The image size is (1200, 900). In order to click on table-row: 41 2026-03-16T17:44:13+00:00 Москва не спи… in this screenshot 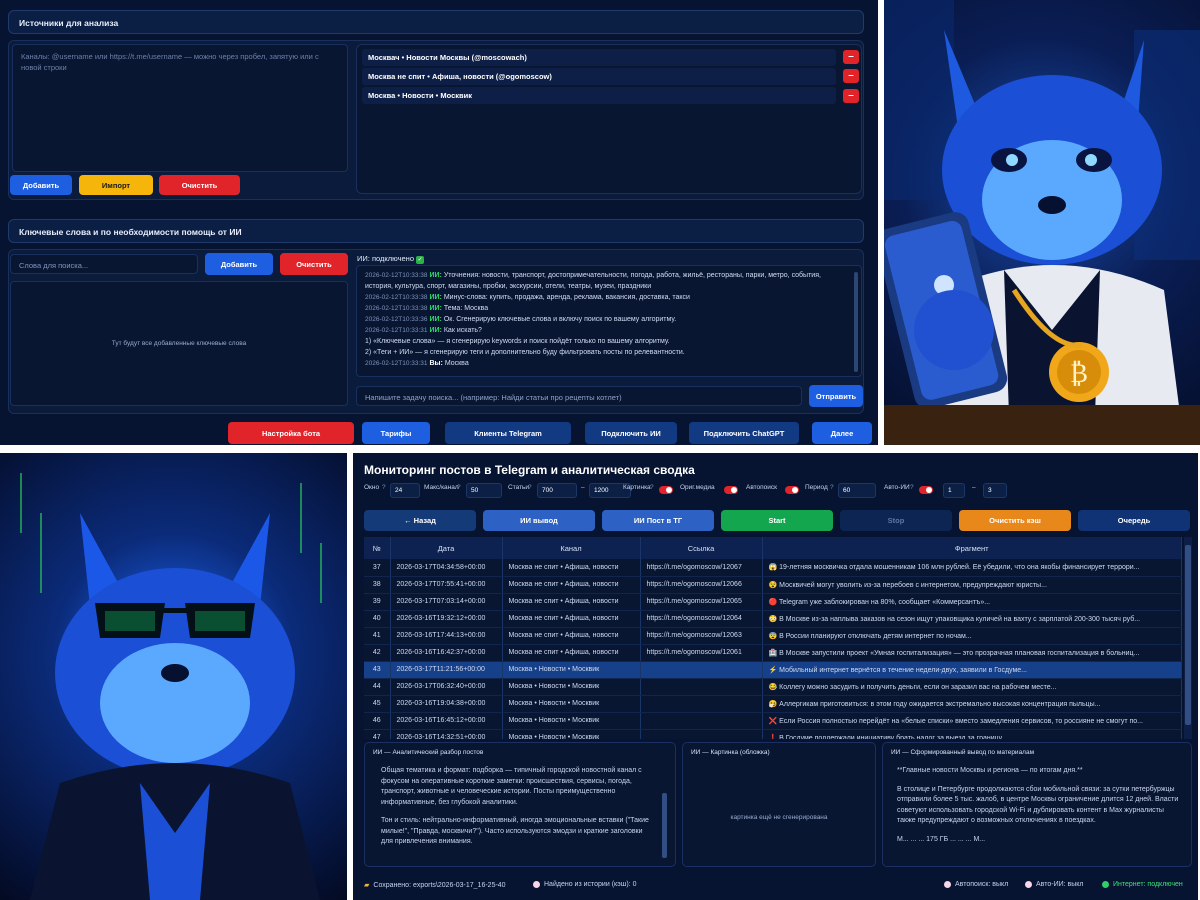, I will do `click(773, 636)`.